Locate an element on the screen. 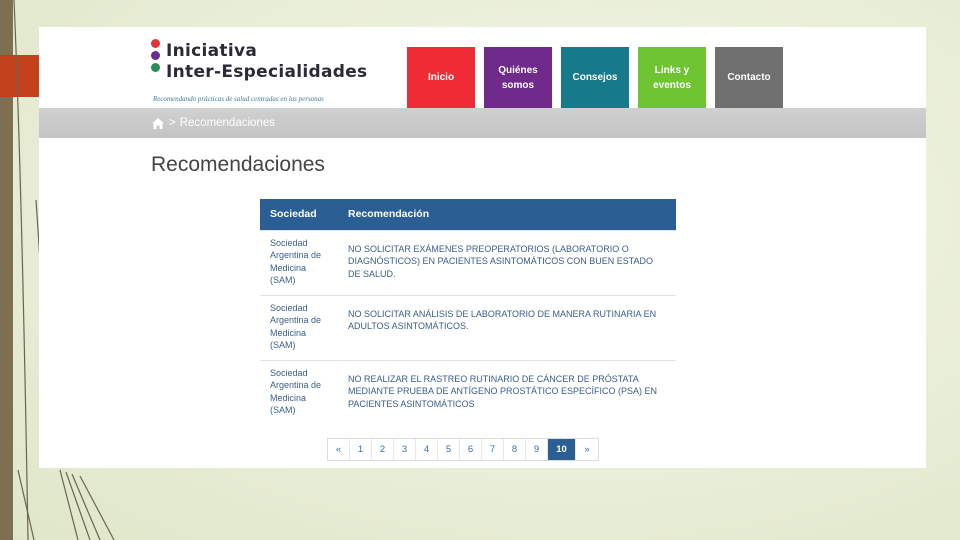 Image resolution: width=960 pixels, height=540 pixels. nav-item-inicio: Inicio is located at coordinates (441, 77).